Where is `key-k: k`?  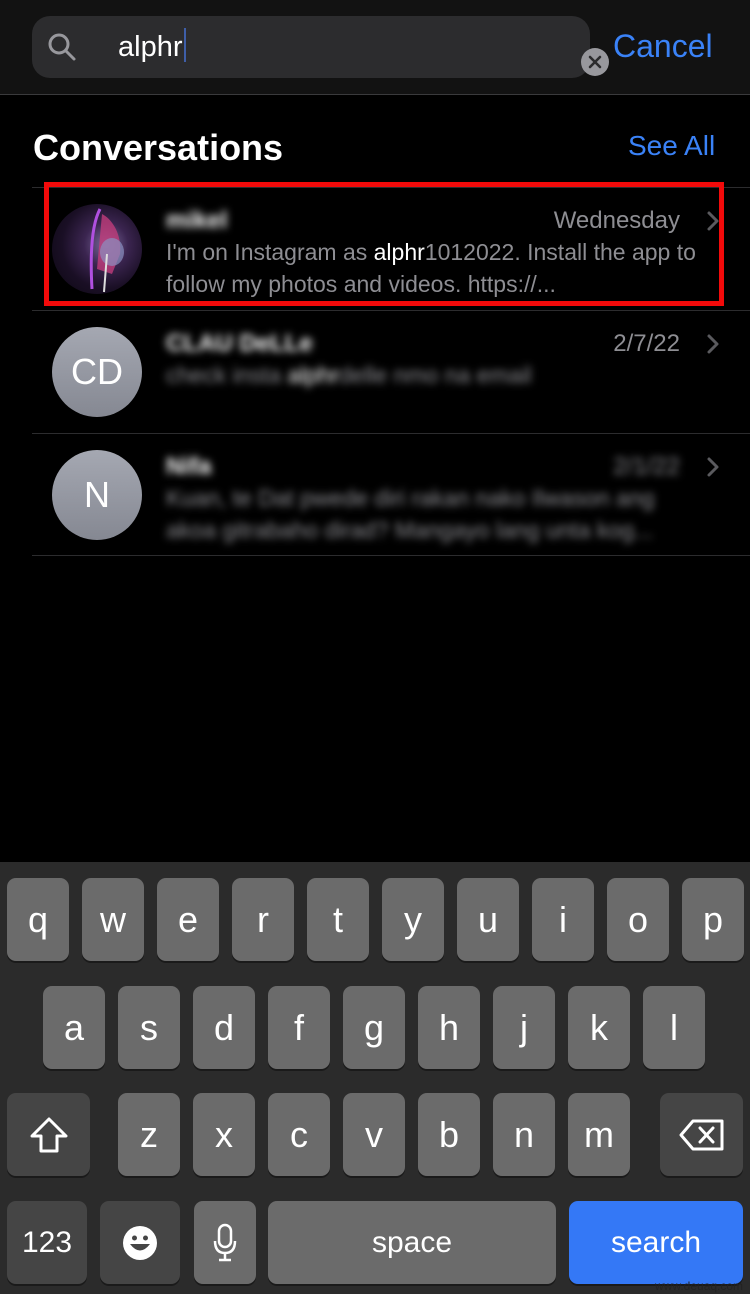
key-k: k is located at coordinates (599, 1027).